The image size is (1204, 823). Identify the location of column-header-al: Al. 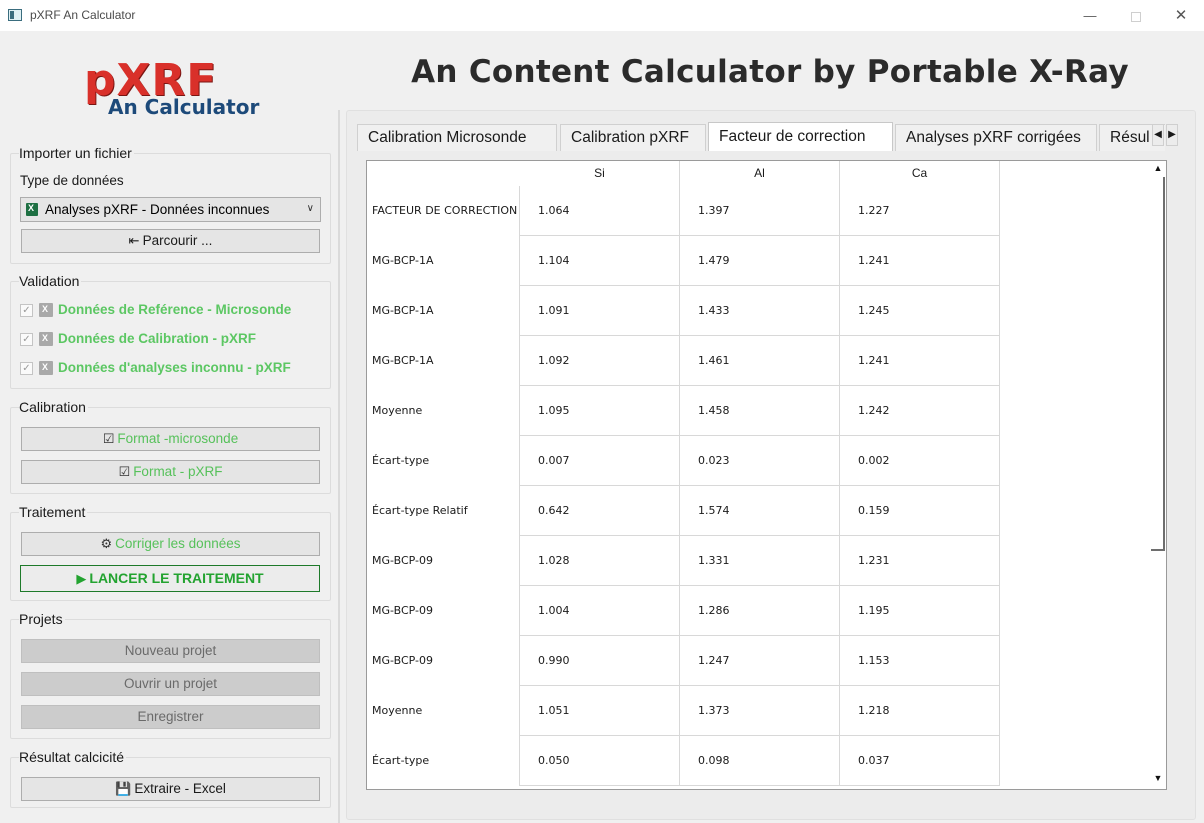
(760, 173).